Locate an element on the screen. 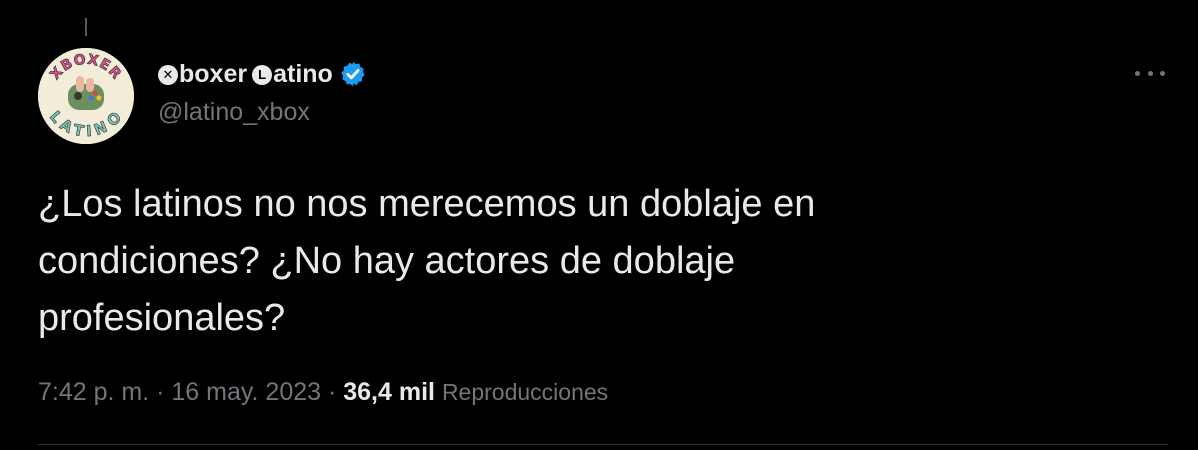  more-options-button is located at coordinates (1150, 73).